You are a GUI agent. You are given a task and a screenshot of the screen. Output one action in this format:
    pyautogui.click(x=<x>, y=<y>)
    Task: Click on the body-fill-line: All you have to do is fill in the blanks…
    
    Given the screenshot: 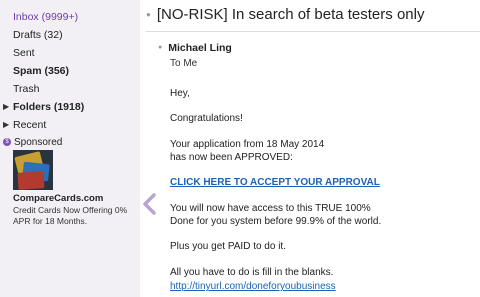 What is the action you would take?
    pyautogui.click(x=252, y=272)
    